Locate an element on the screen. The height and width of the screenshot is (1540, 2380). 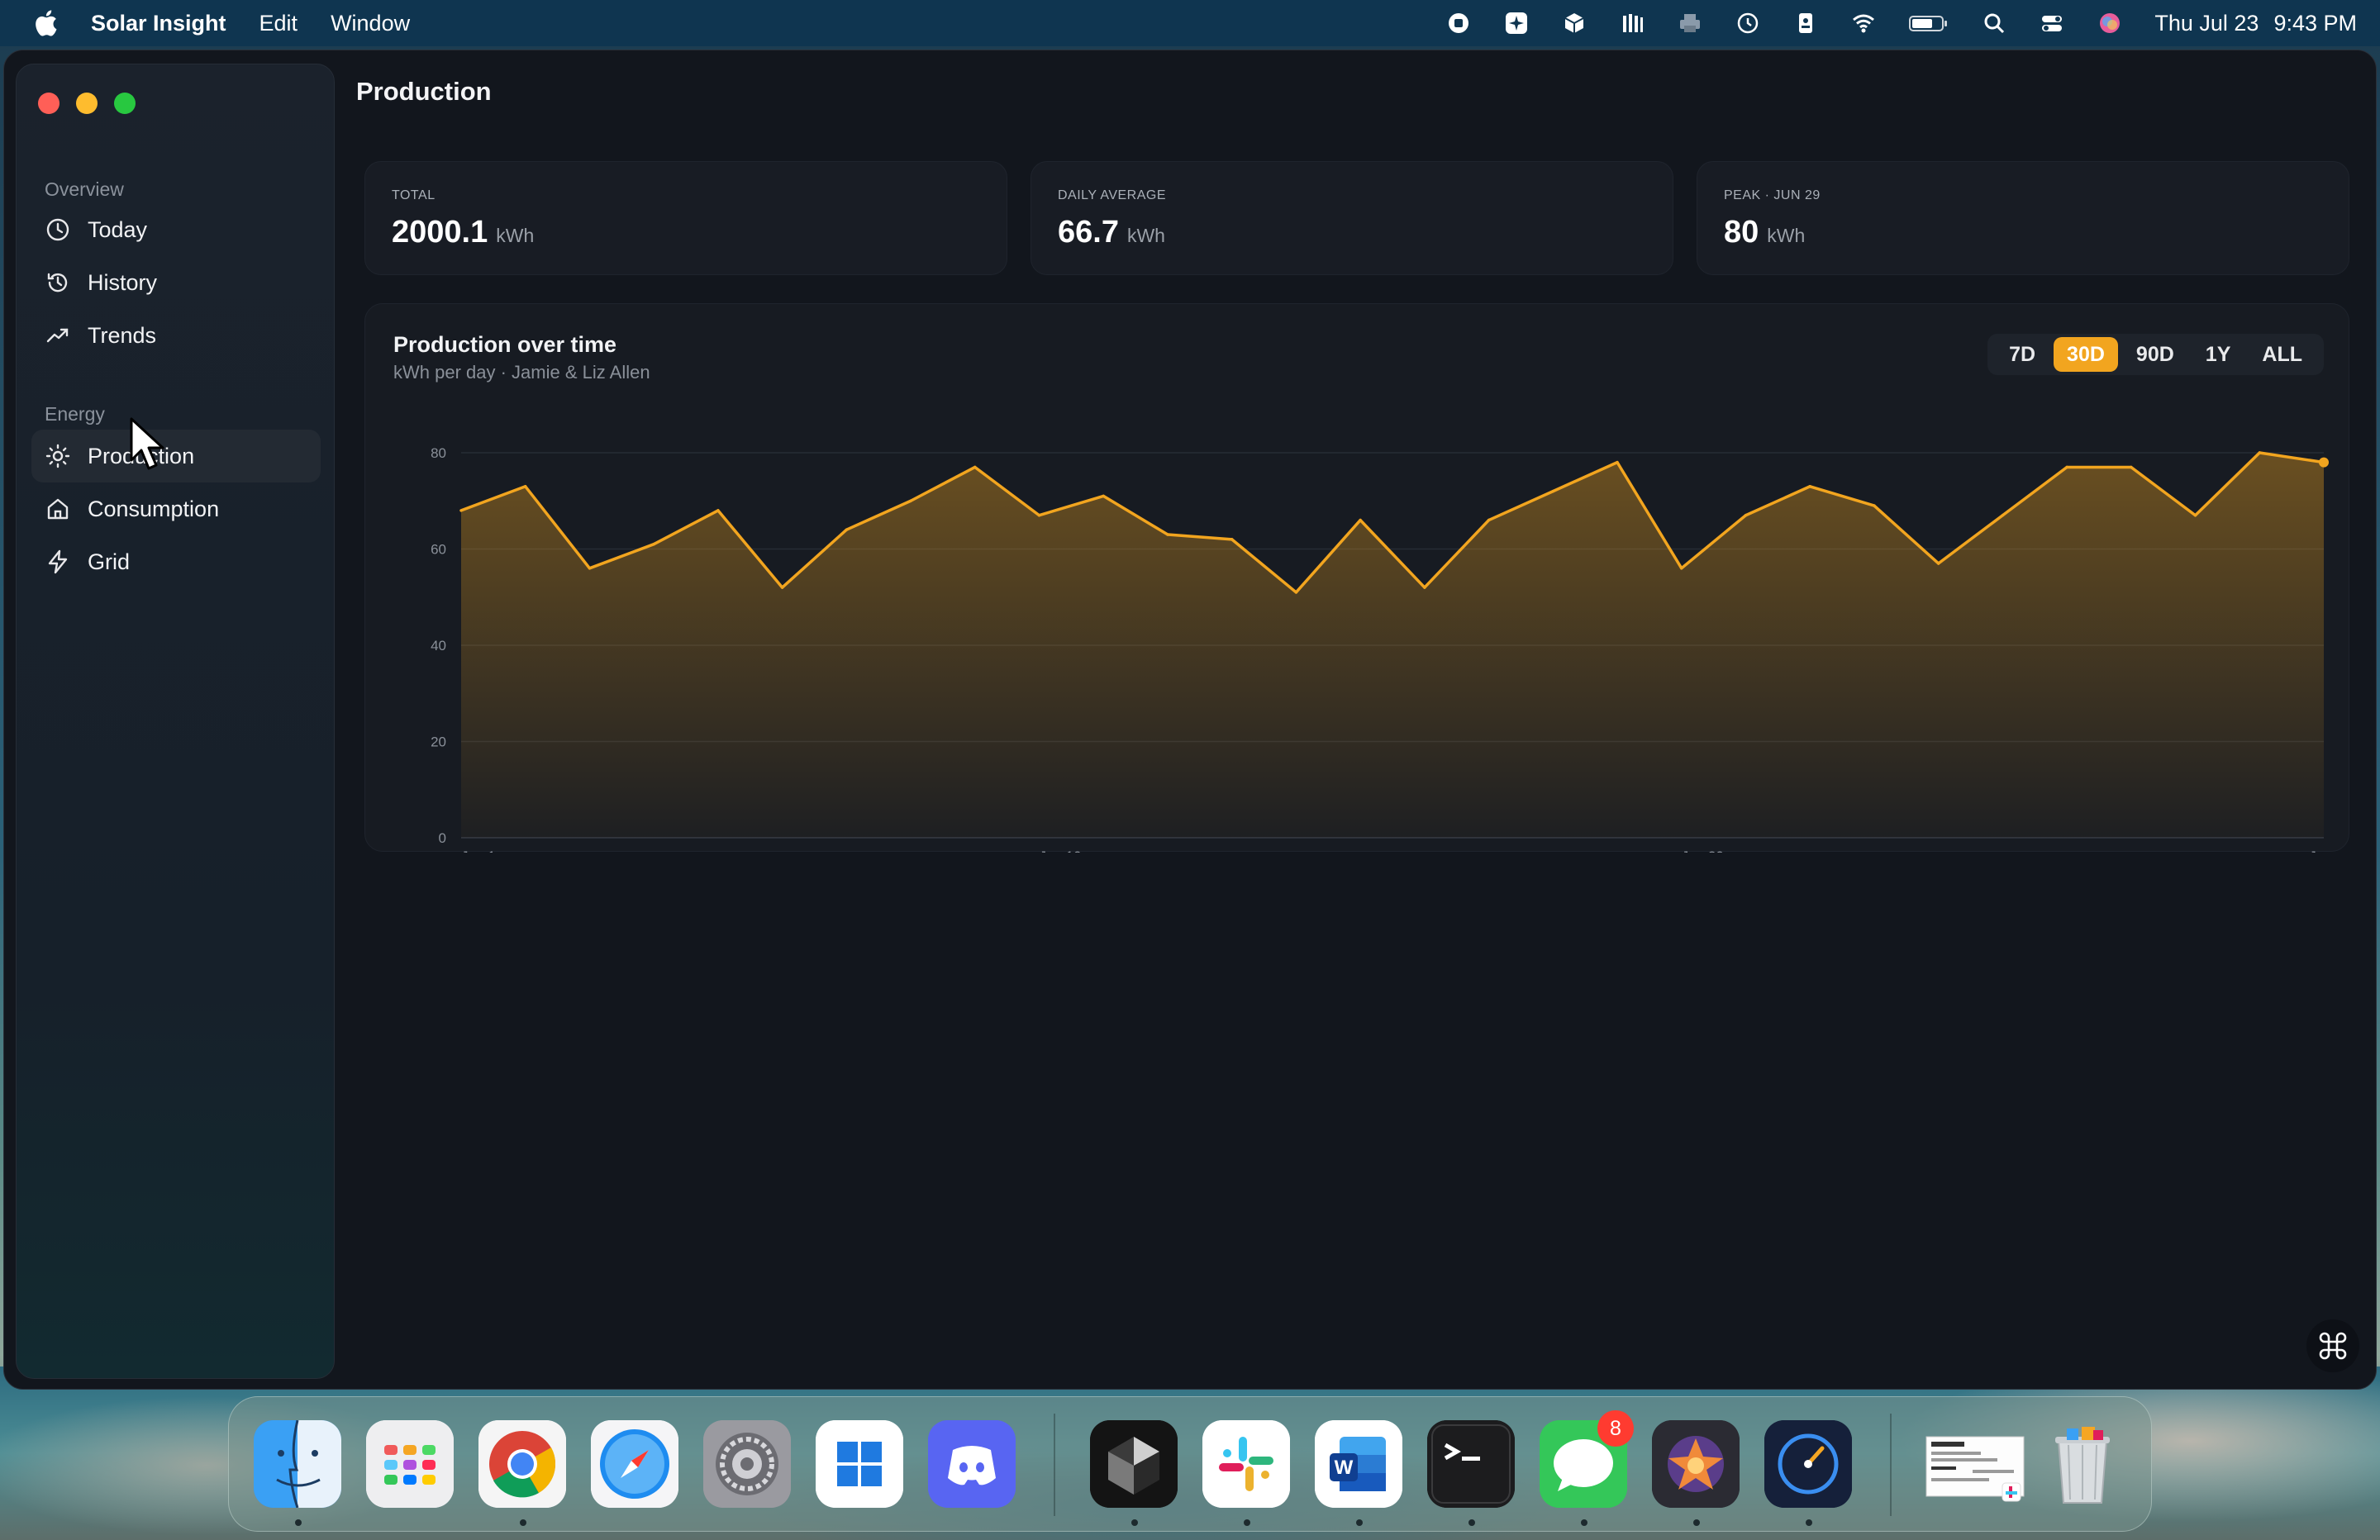
bolt-icon is located at coordinates (58, 561).